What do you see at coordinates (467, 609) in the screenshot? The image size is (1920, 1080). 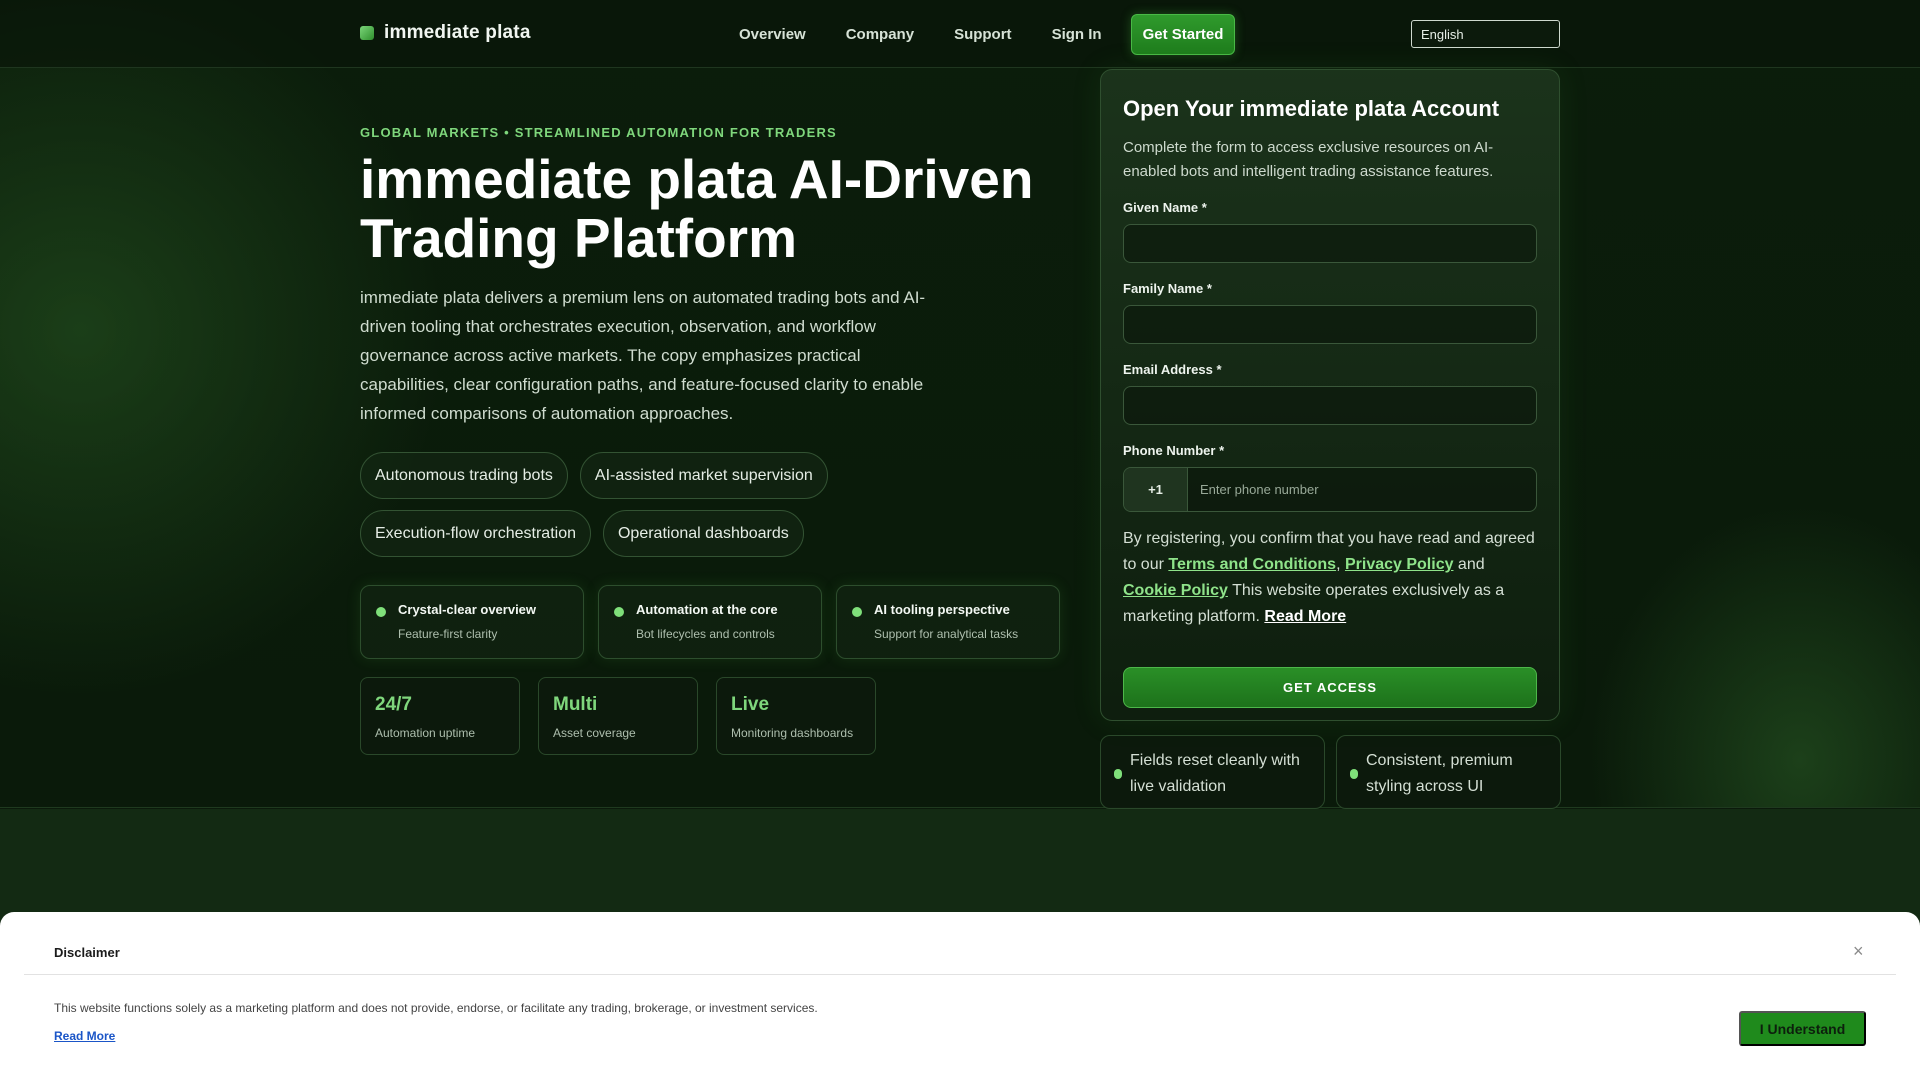 I see `feature-title: Crystal-clear overview` at bounding box center [467, 609].